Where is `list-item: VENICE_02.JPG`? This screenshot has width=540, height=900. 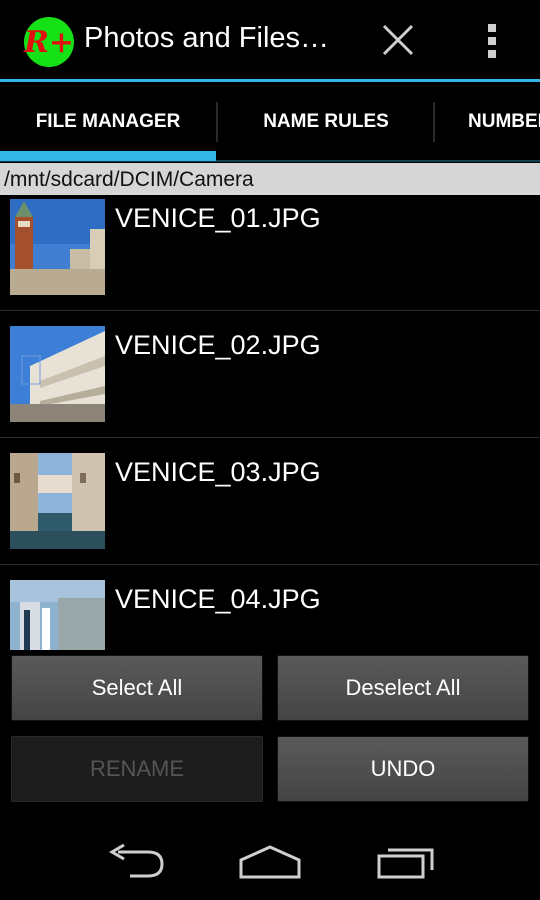 list-item: VENICE_02.JPG is located at coordinates (270, 375).